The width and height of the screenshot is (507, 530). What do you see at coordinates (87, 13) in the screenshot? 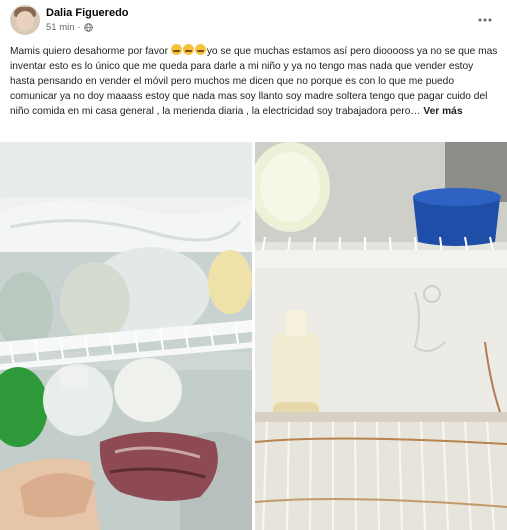
I see `author-name: Dalia Figueredo` at bounding box center [87, 13].